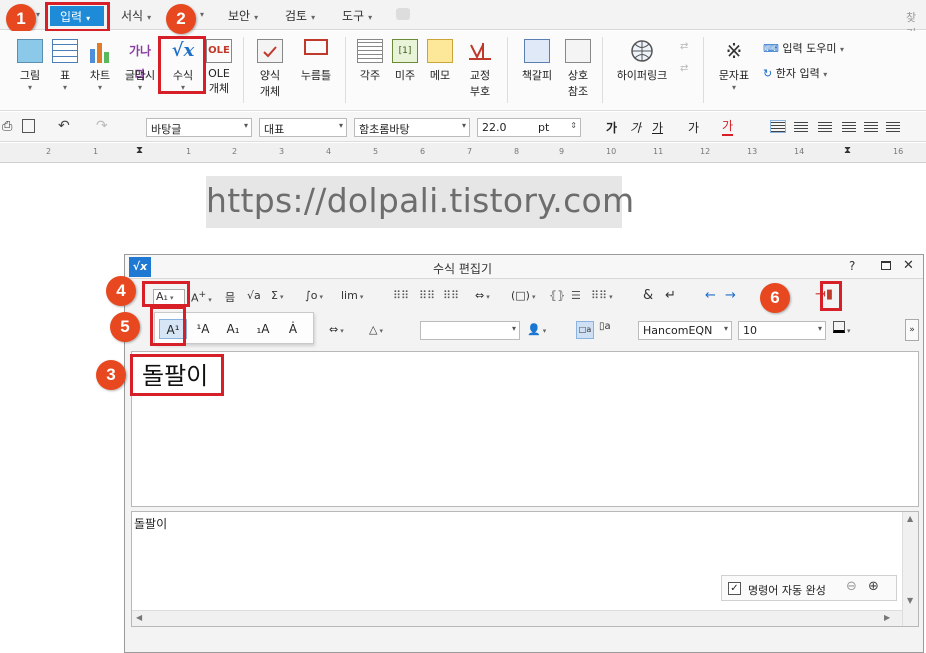 This screenshot has height=653, width=926. I want to click on ribbon-picture: 그림 ▾, so click(30, 65).